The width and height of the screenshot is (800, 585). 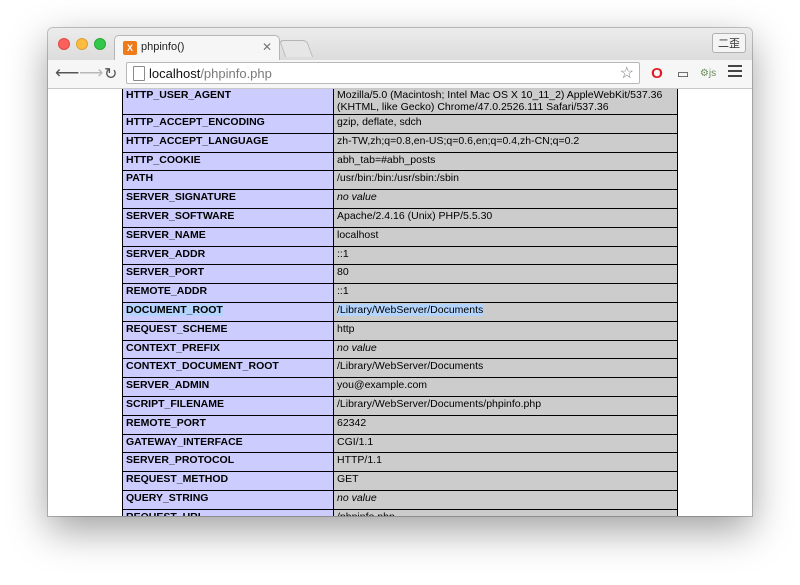 What do you see at coordinates (228, 499) in the screenshot?
I see `env-key-cell: QUERY_STRING` at bounding box center [228, 499].